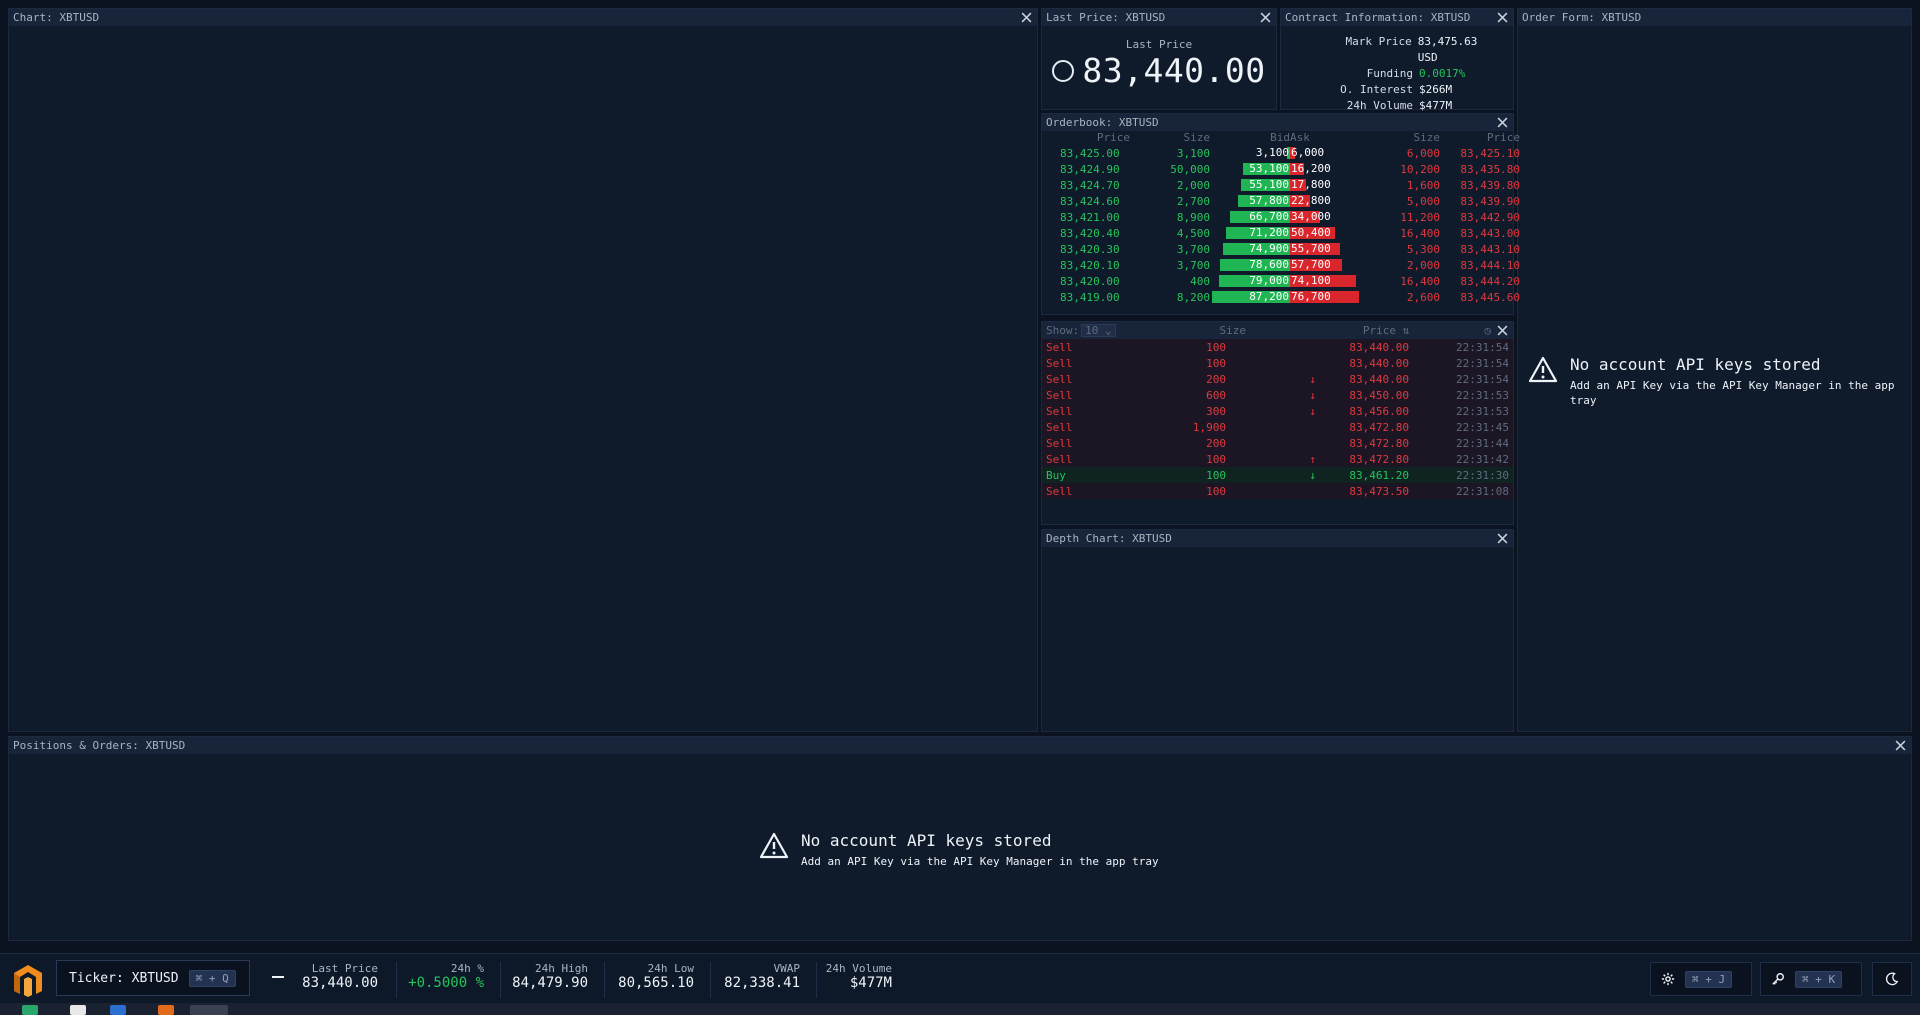 This screenshot has height=1015, width=1920. Describe the element at coordinates (1379, 330) in the screenshot. I see `header-price: Price` at that location.